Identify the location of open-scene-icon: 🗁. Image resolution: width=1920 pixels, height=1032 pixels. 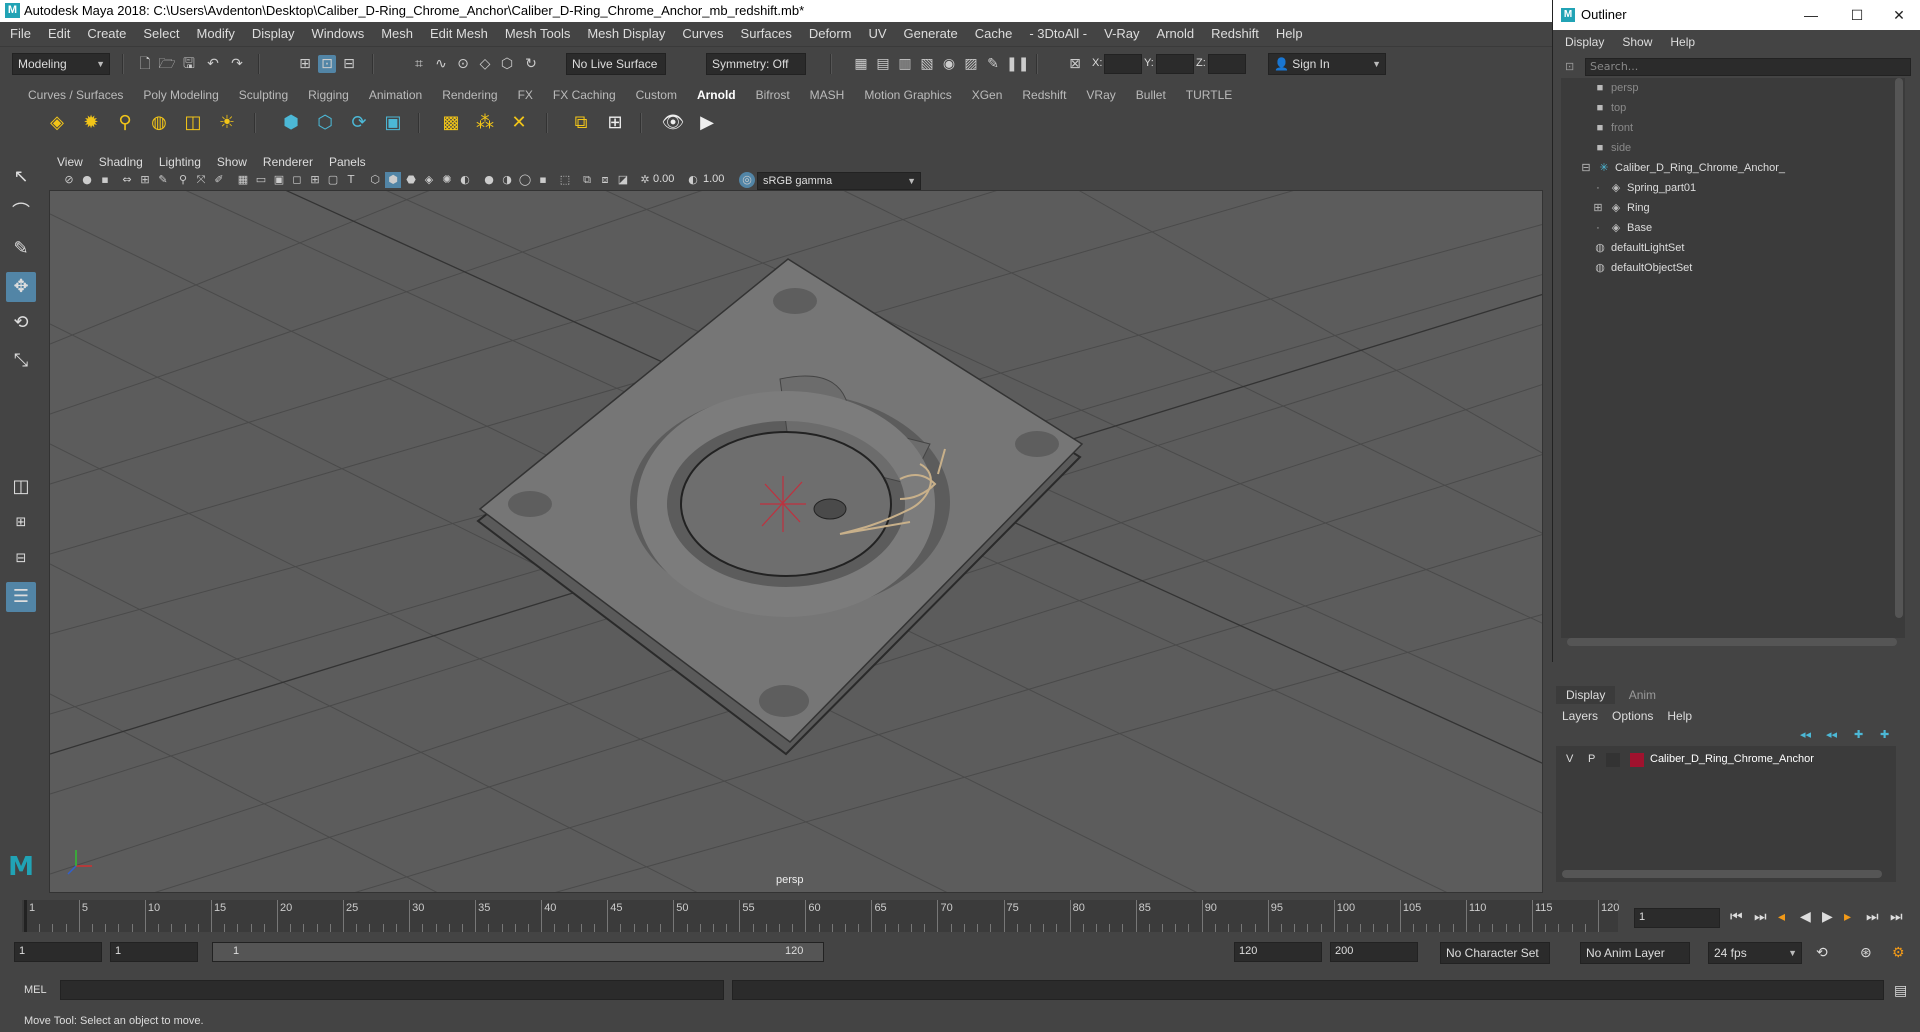
(167, 64).